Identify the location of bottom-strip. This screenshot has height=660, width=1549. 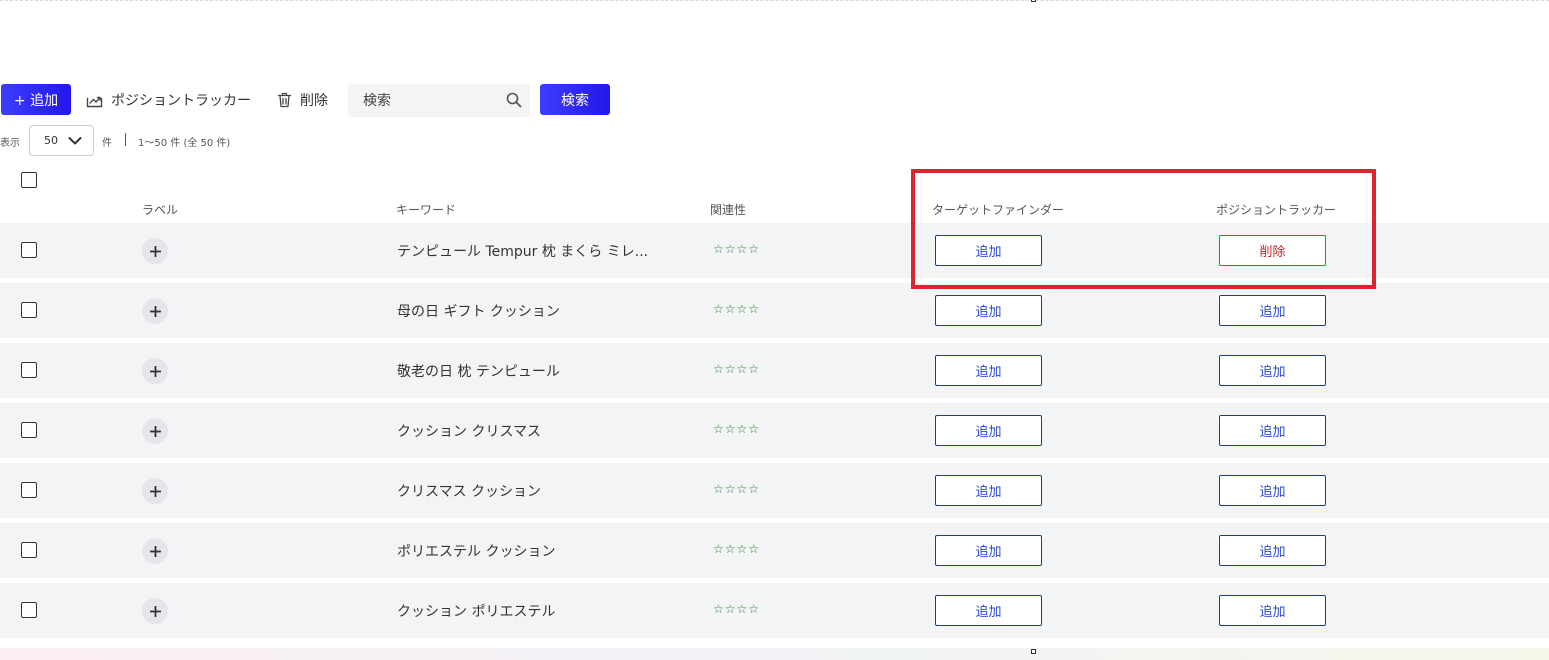
(774, 654).